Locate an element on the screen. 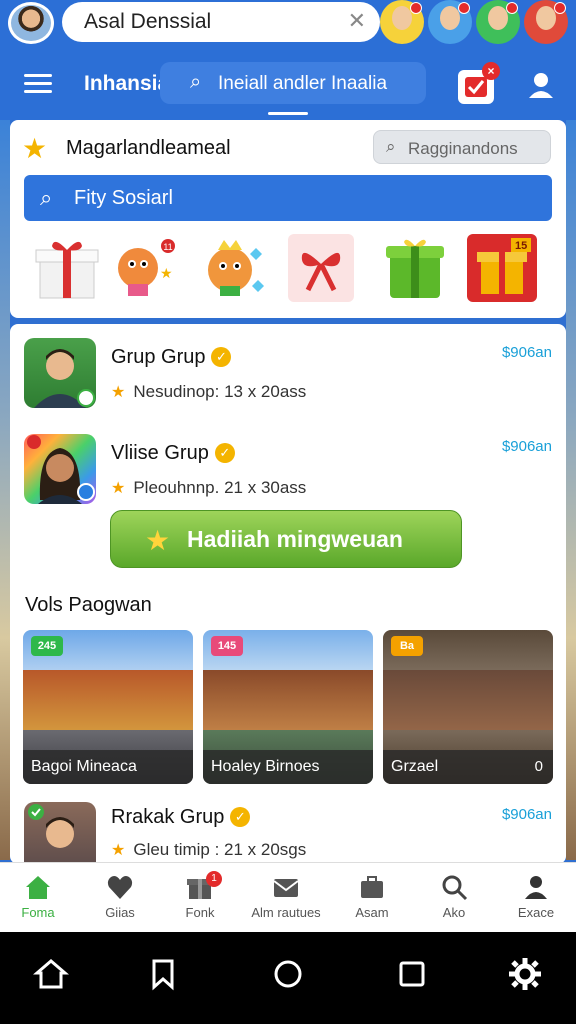 The width and height of the screenshot is (576, 1024). close-icon: ✕ is located at coordinates (357, 21).